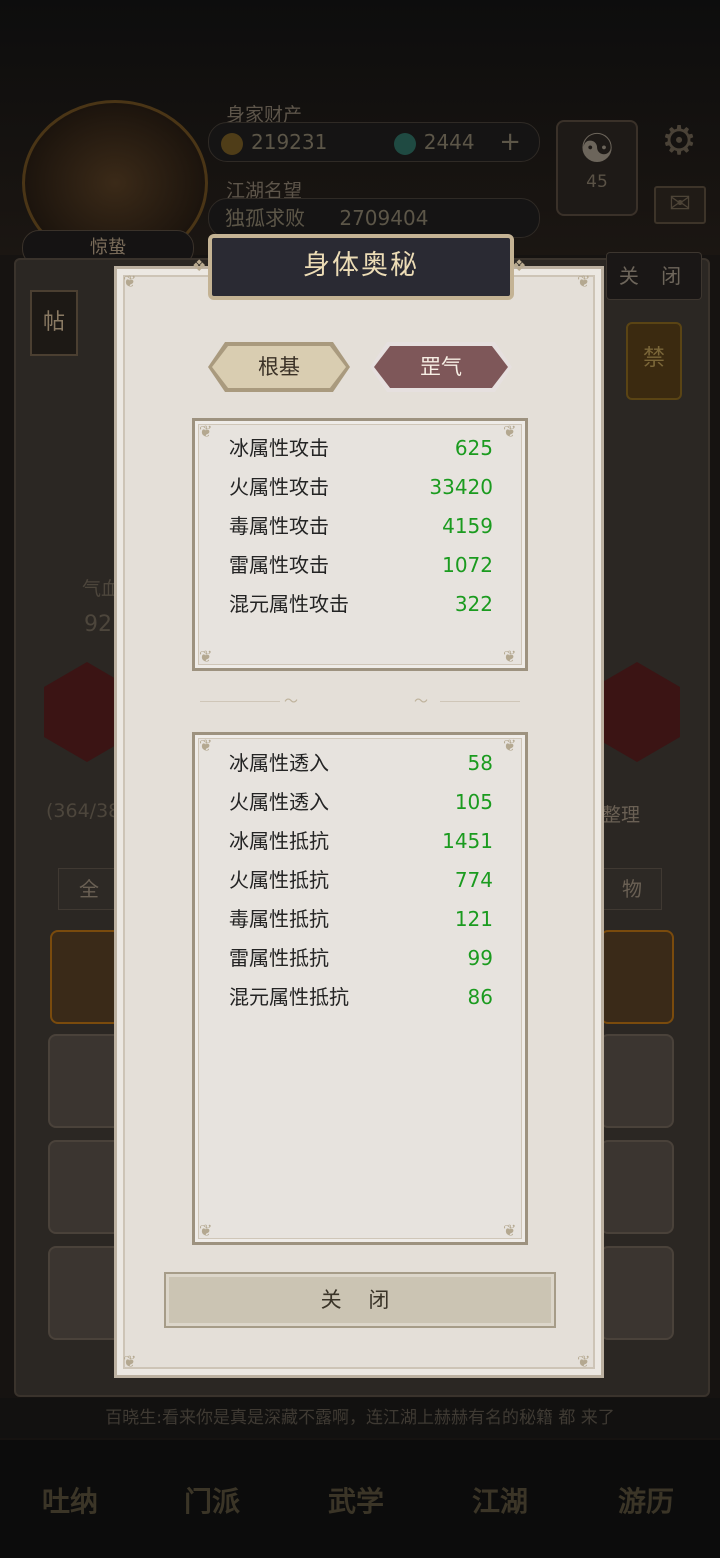  Describe the element at coordinates (279, 487) in the screenshot. I see `stat-name: 火属性攻击` at that location.